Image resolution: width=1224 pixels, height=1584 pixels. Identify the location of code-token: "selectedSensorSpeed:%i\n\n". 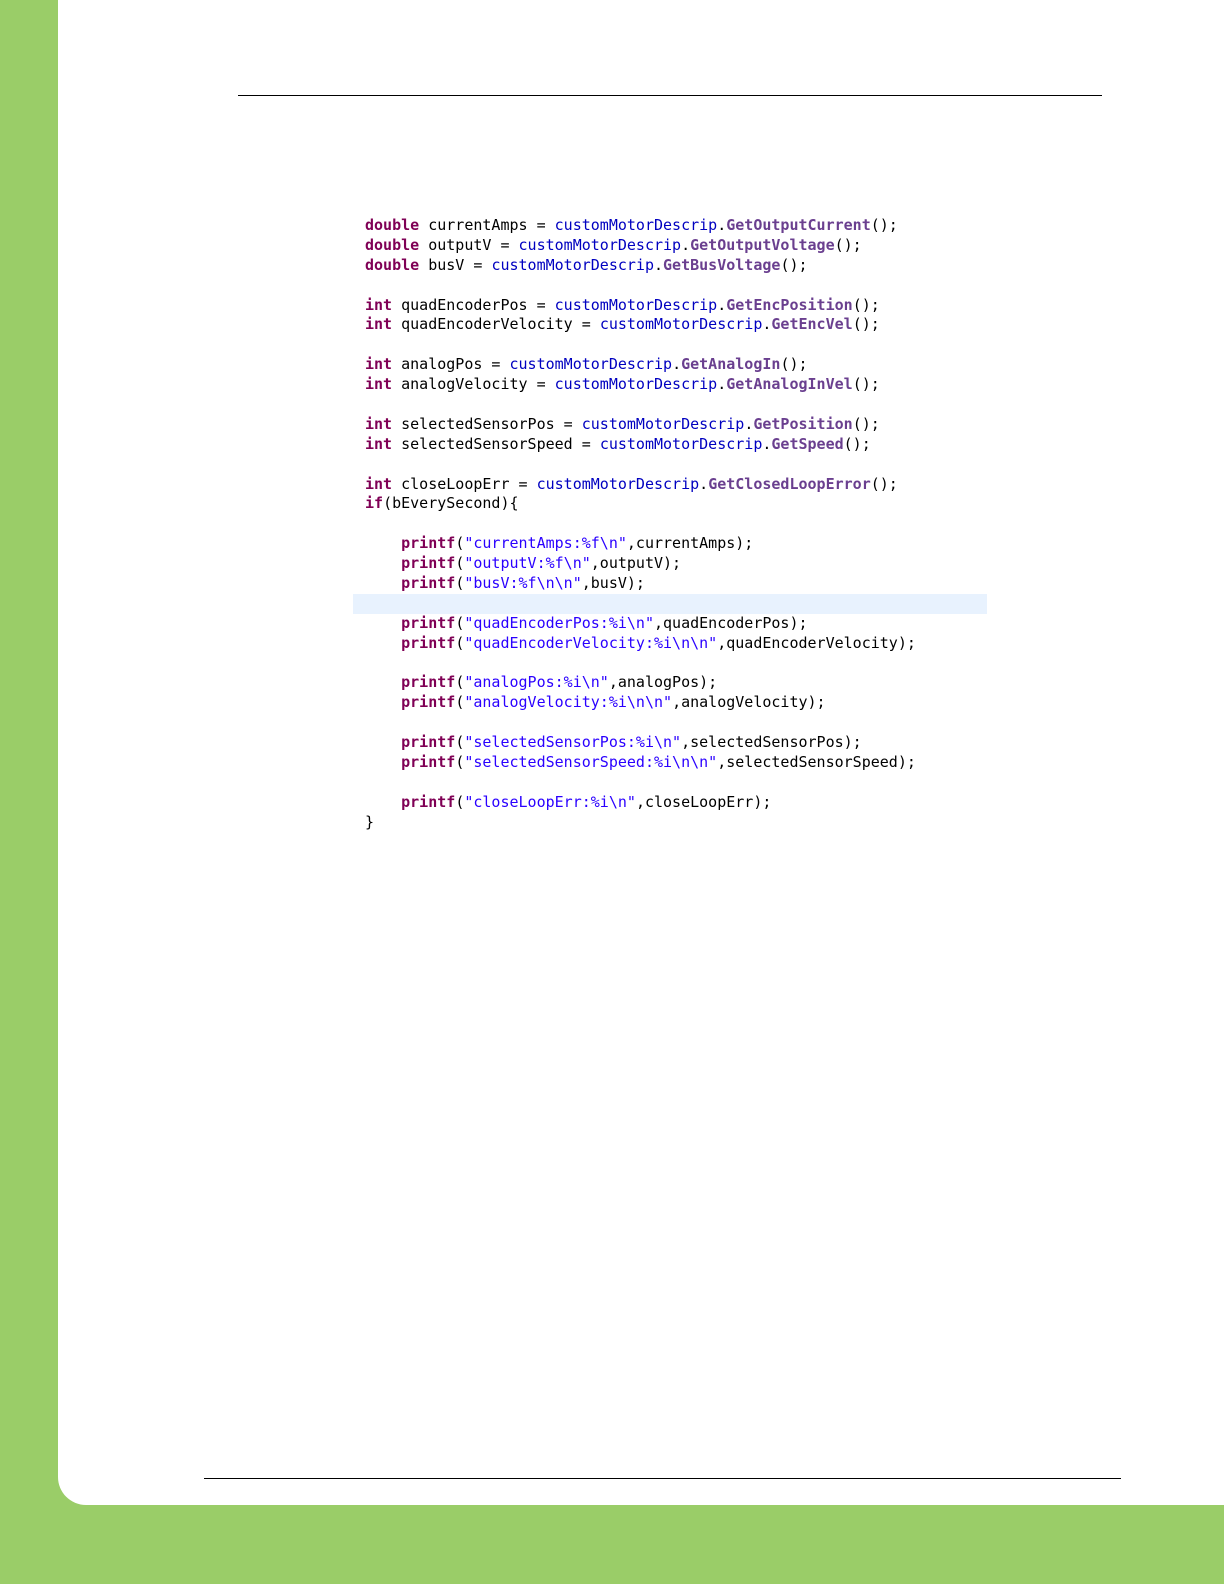
(591, 762).